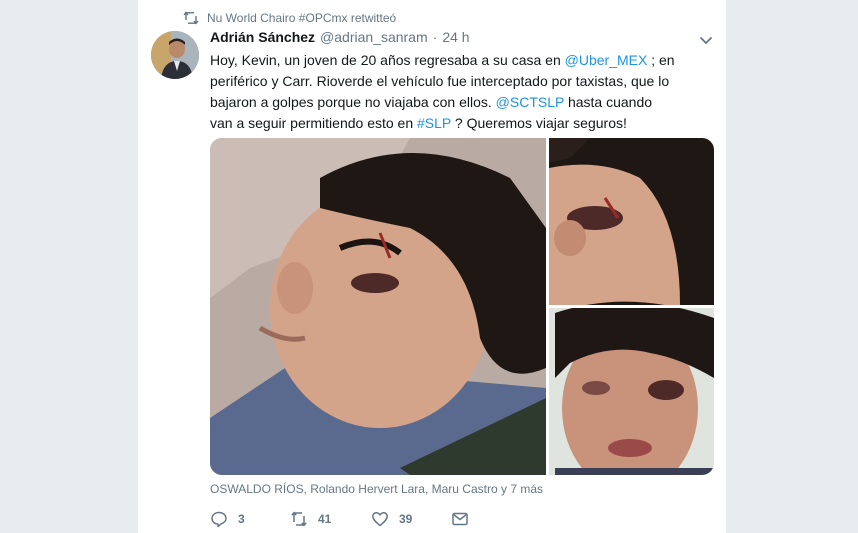 This screenshot has width=858, height=533. I want to click on author-name: Adrián Sánchez, so click(262, 37).